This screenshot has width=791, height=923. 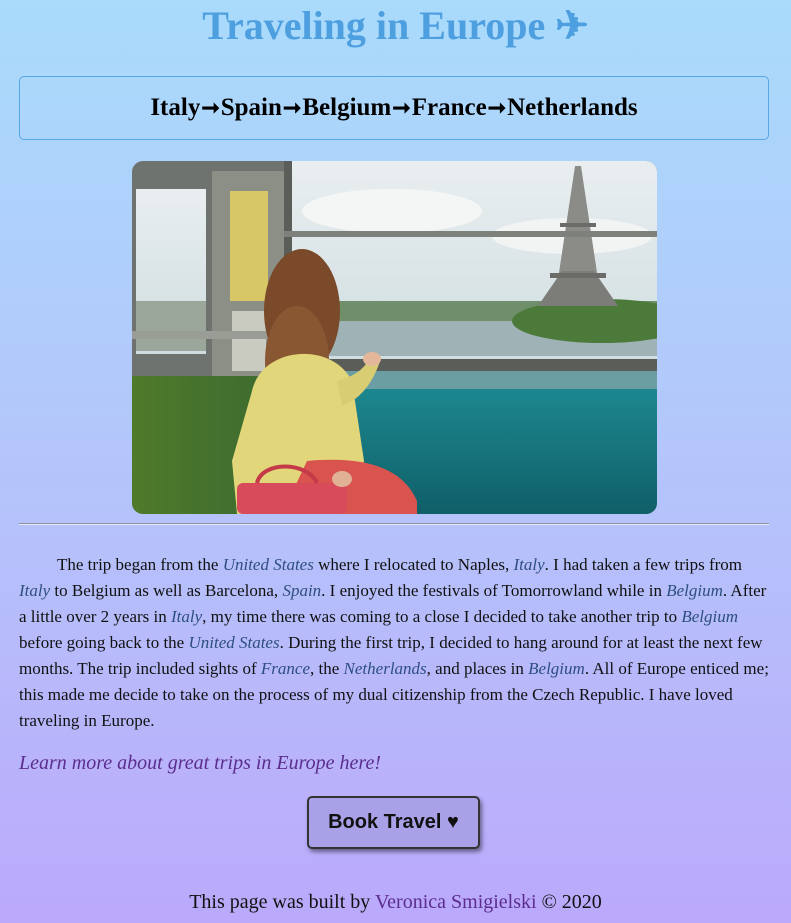 I want to click on footer-suffix: © 2020, so click(x=569, y=902).